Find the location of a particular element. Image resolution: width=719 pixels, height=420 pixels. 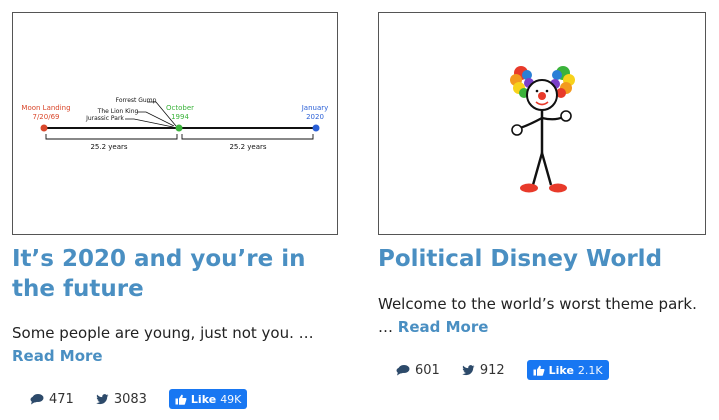

post-title: It’s 2020 and you’re in the future is located at coordinates (180, 274).